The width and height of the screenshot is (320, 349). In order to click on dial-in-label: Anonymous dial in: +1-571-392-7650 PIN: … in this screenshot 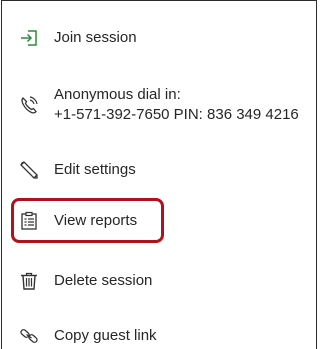, I will do `click(176, 105)`.